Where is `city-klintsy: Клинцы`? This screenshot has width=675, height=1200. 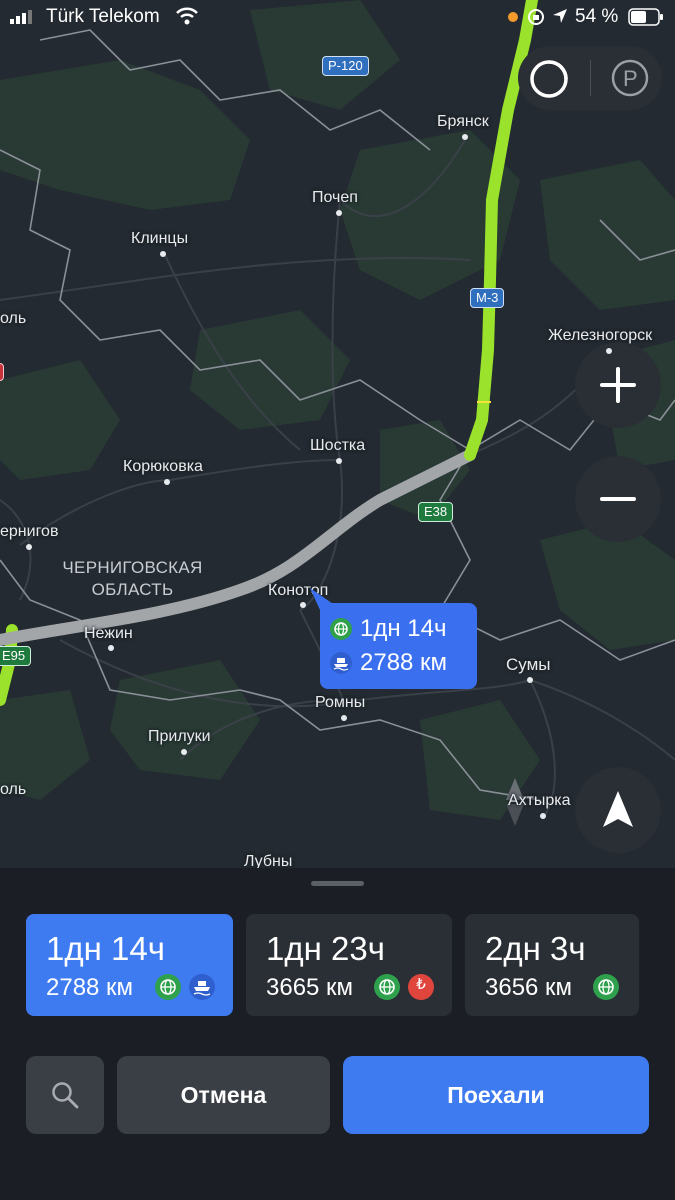 city-klintsy: Клинцы is located at coordinates (160, 238).